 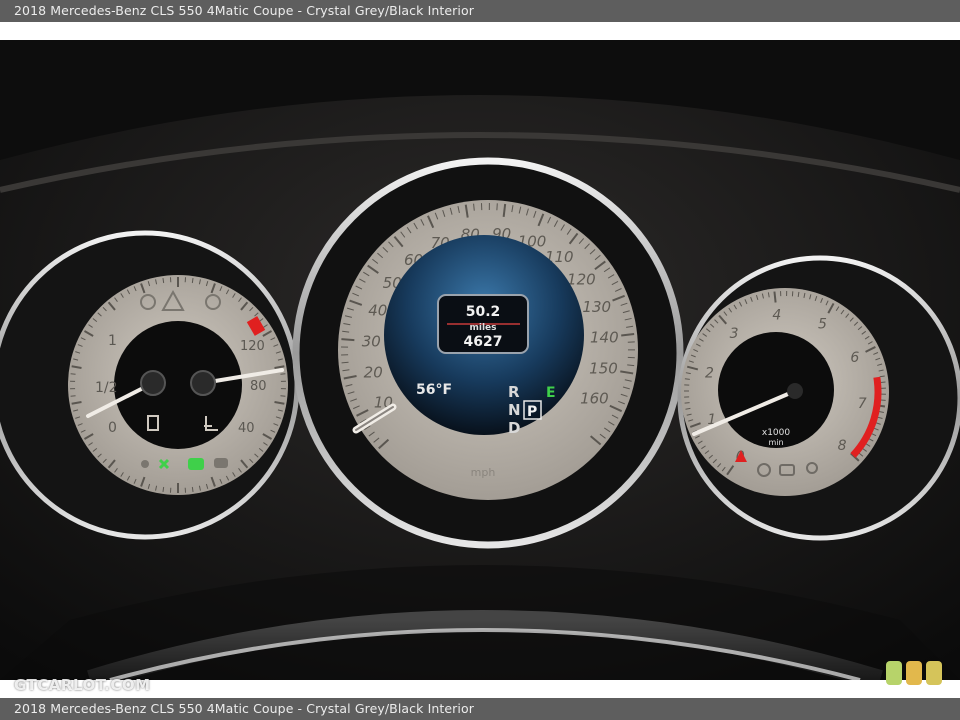 What do you see at coordinates (914, 673) in the screenshot?
I see `watermark-logo-icon` at bounding box center [914, 673].